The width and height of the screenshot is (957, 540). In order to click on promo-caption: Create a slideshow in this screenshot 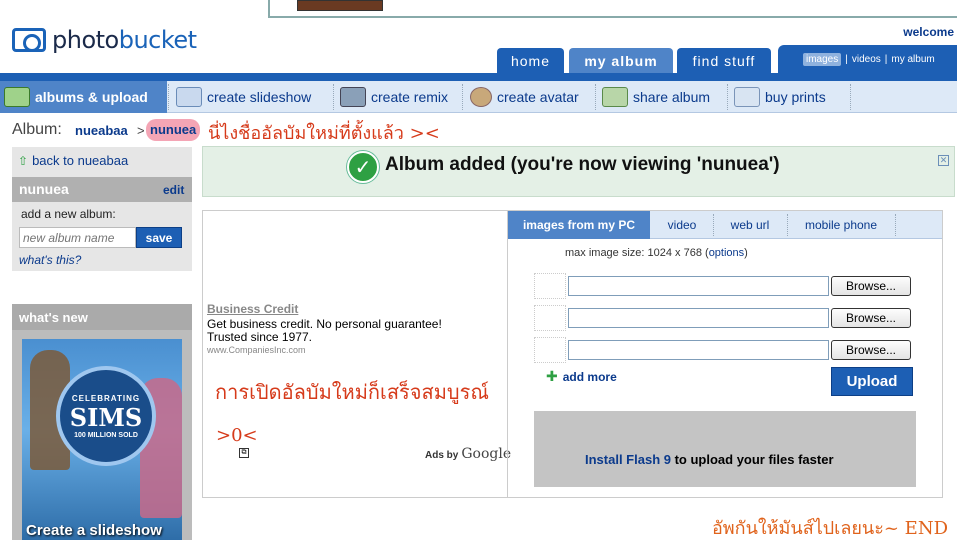, I will do `click(94, 530)`.